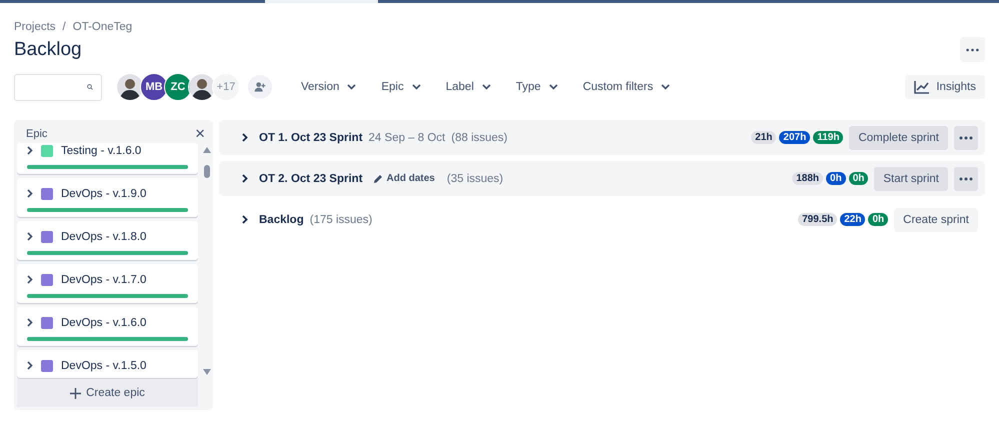 This screenshot has height=421, width=999. I want to click on add-people-button, so click(260, 87).